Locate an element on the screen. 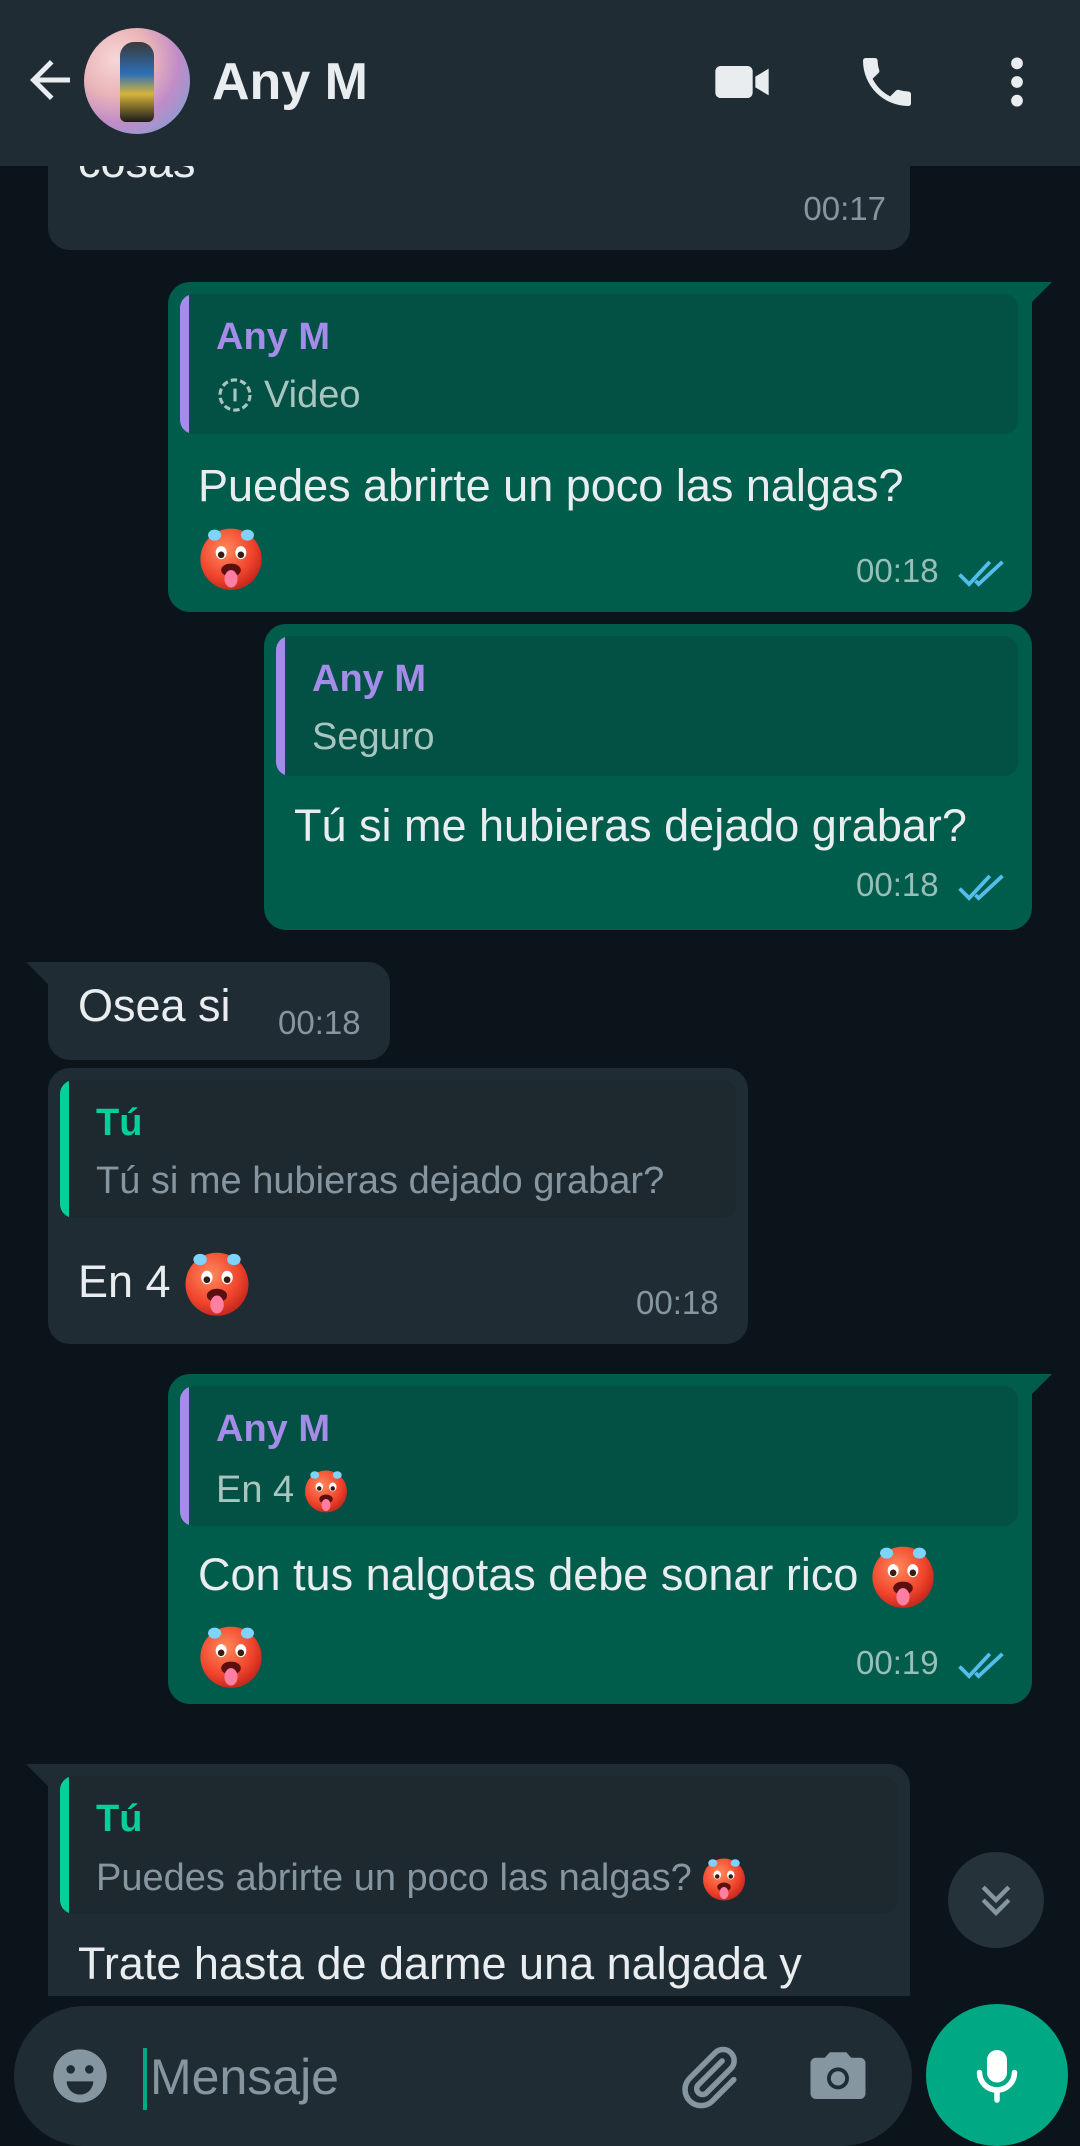 Image resolution: width=1080 pixels, height=2146 pixels. message-time: 00:19 is located at coordinates (897, 1662).